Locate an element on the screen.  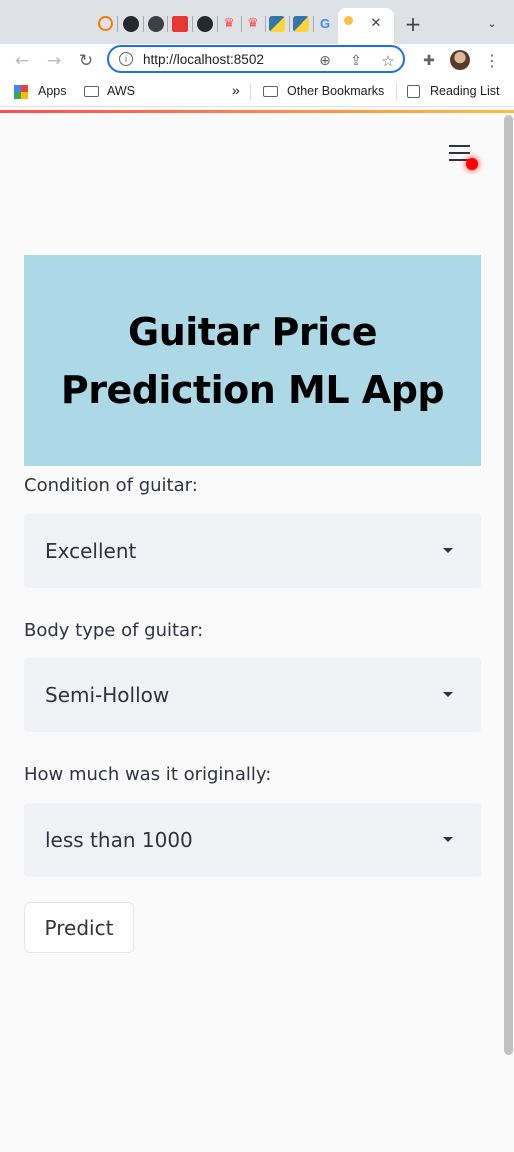
forward-arrow-icon: → is located at coordinates (54, 61).